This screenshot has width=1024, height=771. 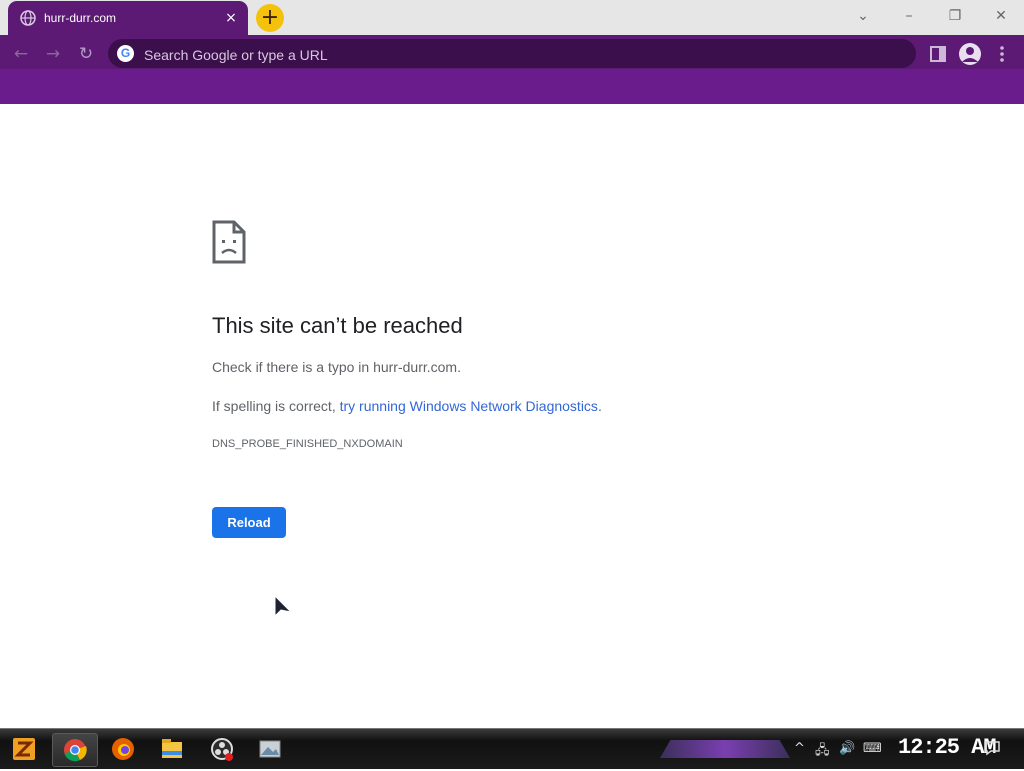 What do you see at coordinates (229, 242) in the screenshot?
I see `sad-document-icon` at bounding box center [229, 242].